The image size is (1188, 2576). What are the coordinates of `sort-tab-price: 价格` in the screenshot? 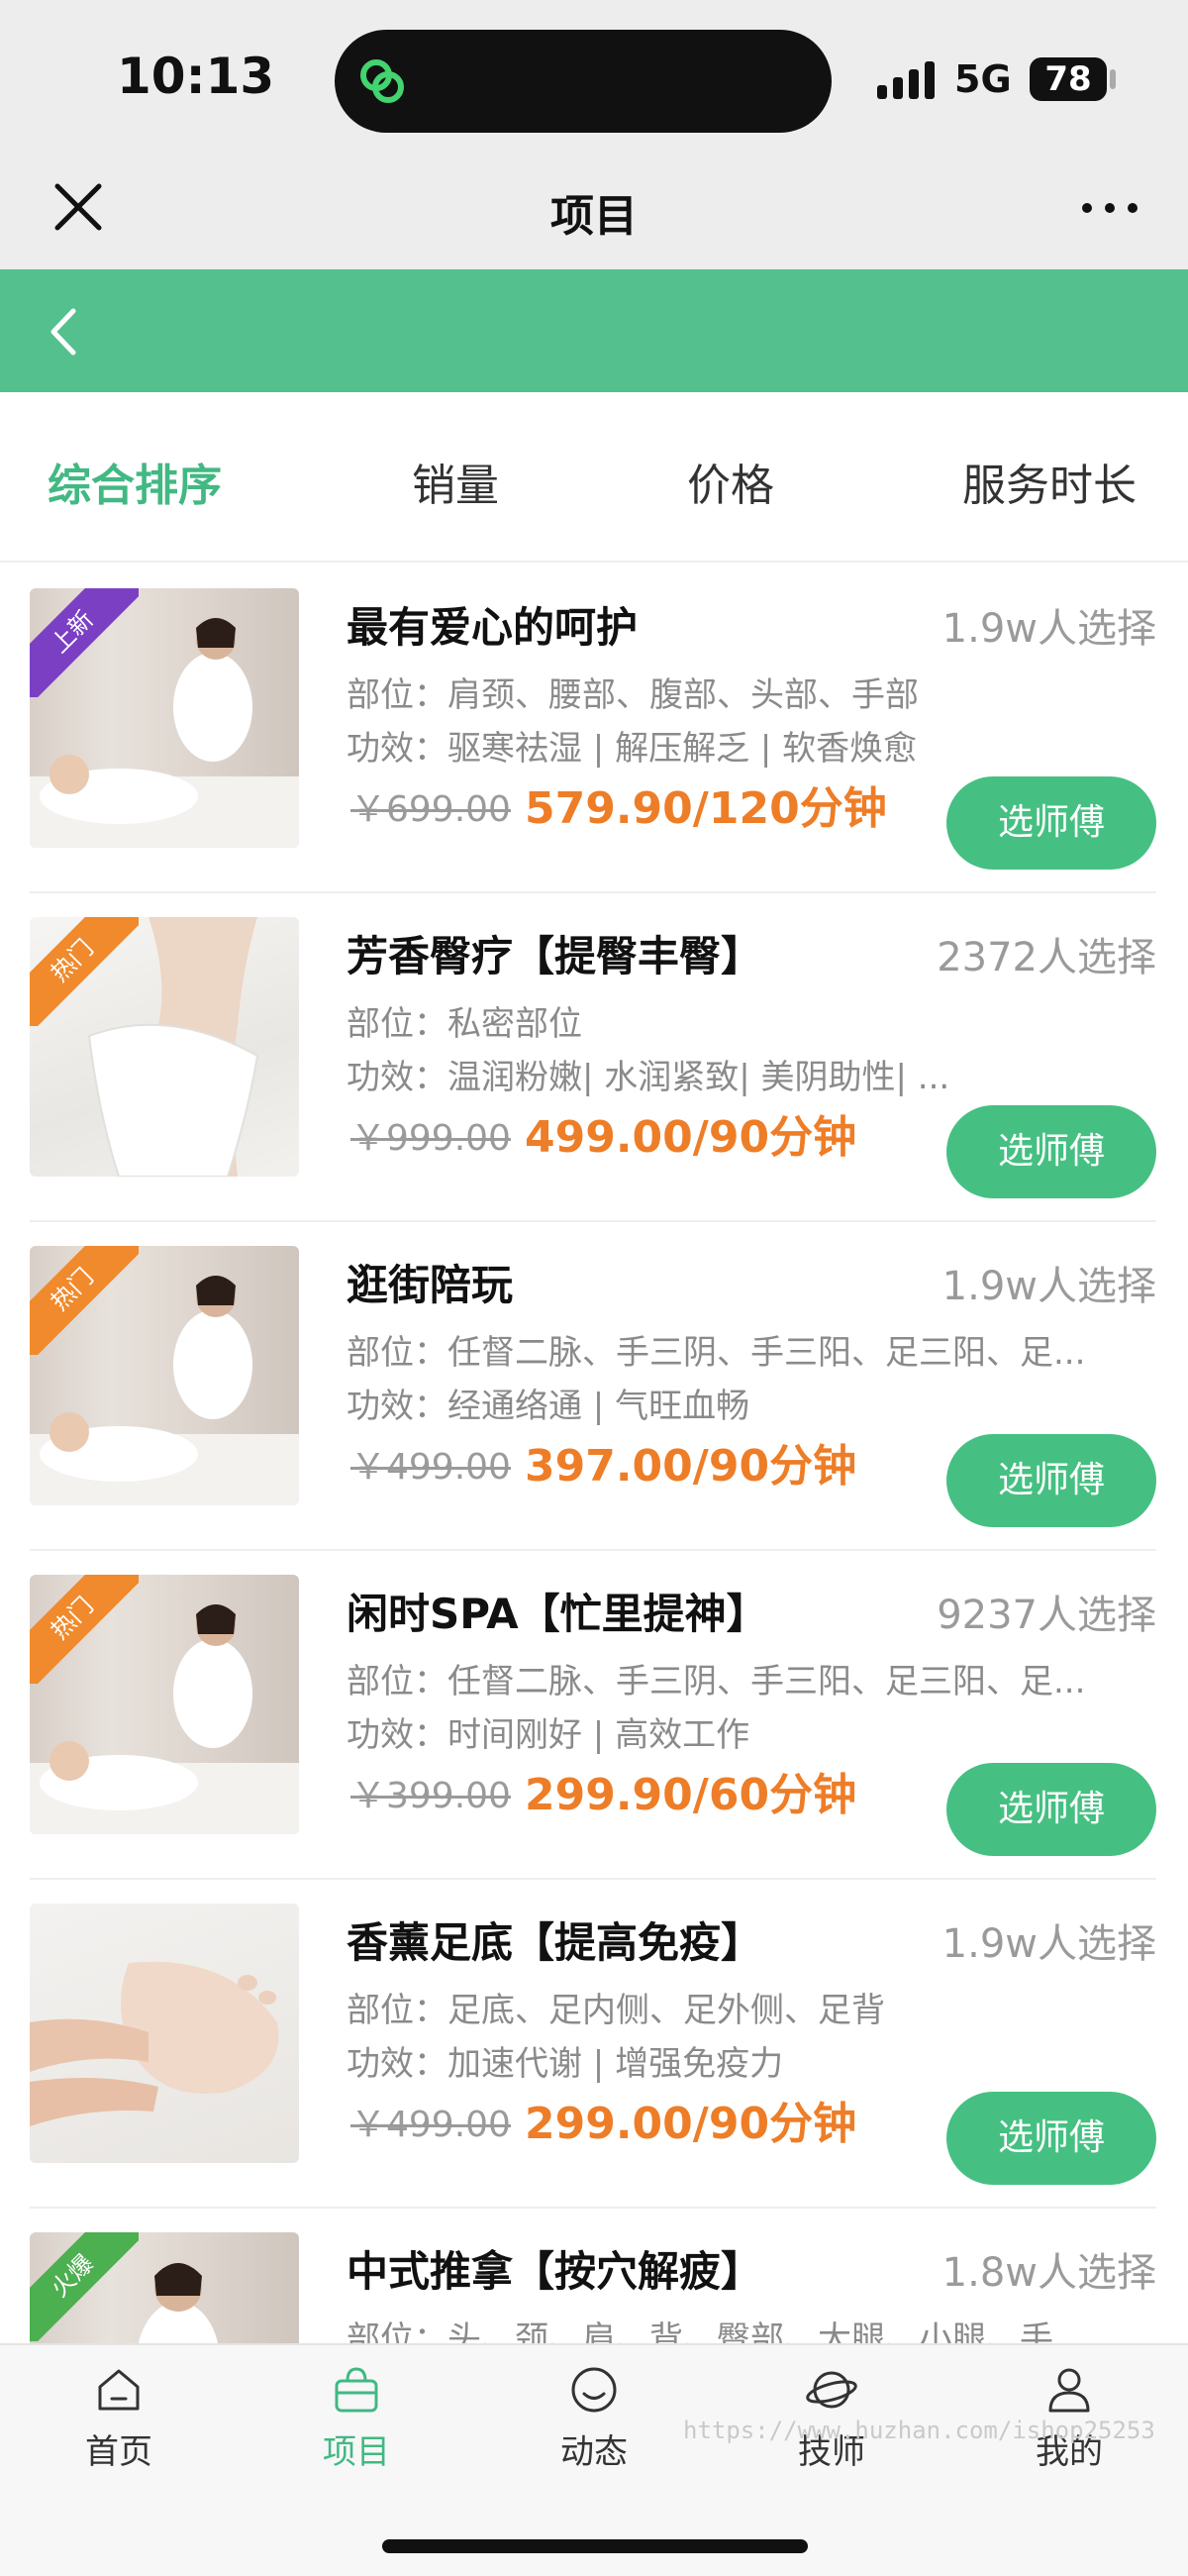 It's located at (730, 481).